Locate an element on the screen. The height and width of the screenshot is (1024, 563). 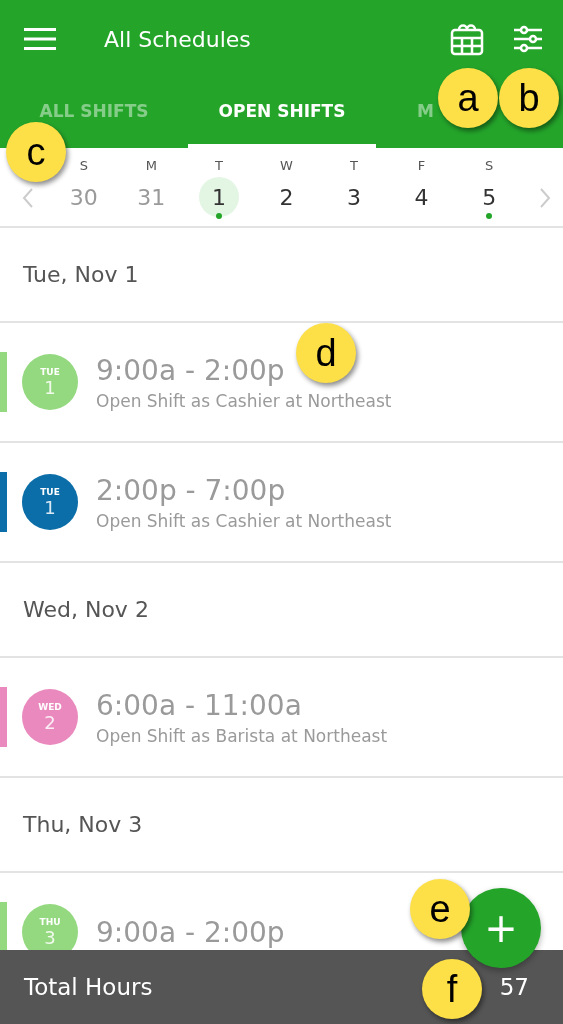
tab: OPEN SHIFTS is located at coordinates (282, 113).